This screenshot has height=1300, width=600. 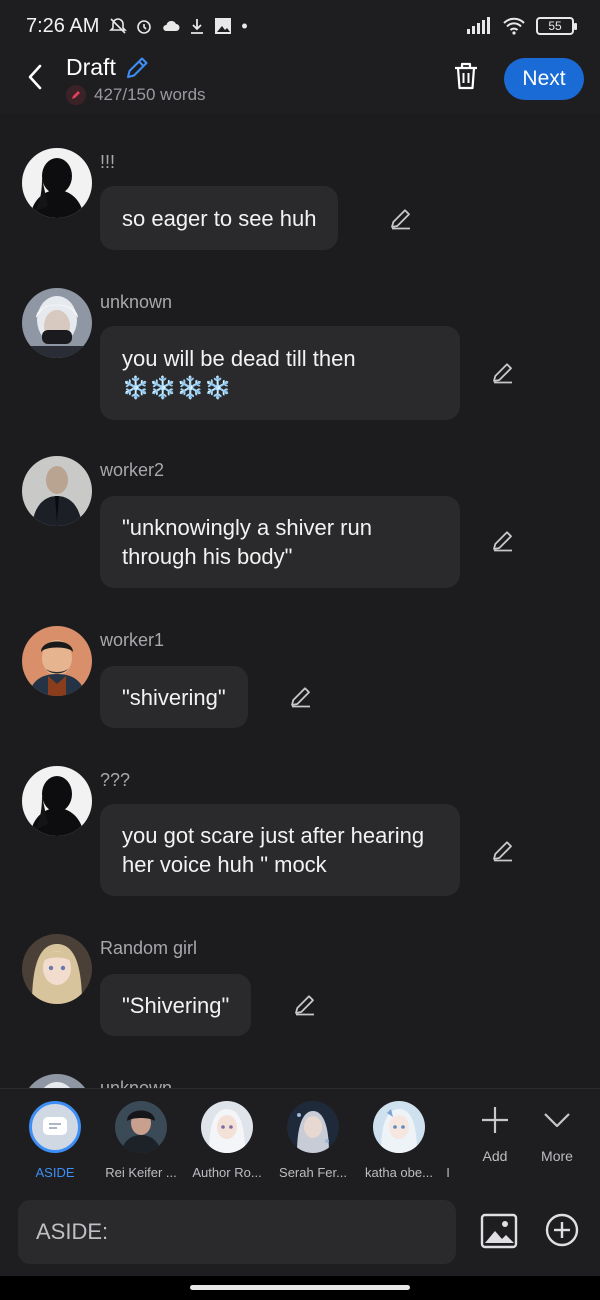 What do you see at coordinates (91, 67) in the screenshot?
I see `page-title: Draft` at bounding box center [91, 67].